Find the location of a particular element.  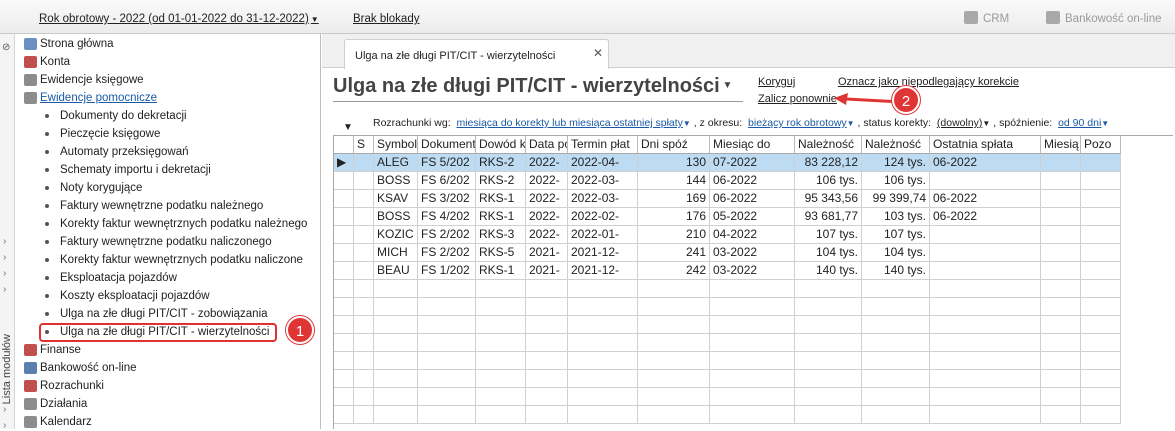

table-cell: 93 681,77 is located at coordinates (828, 217).